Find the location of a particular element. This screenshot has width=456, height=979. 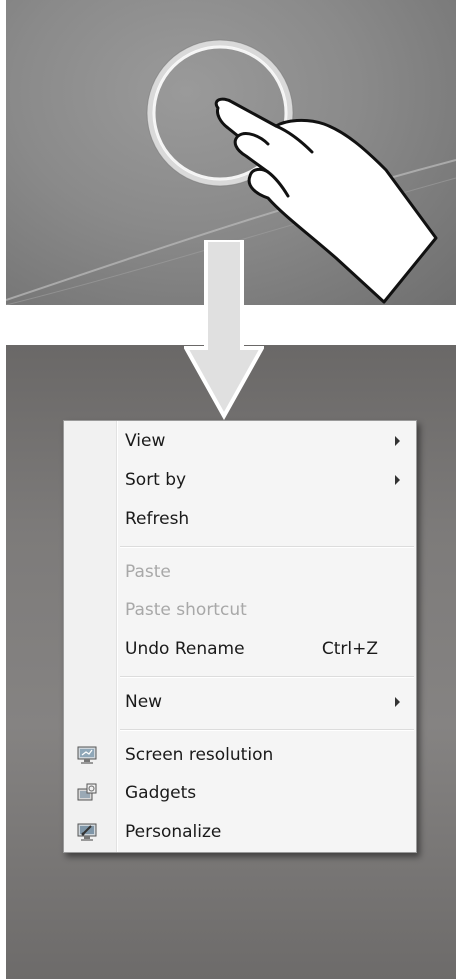

menu-item-label: New is located at coordinates (144, 702).